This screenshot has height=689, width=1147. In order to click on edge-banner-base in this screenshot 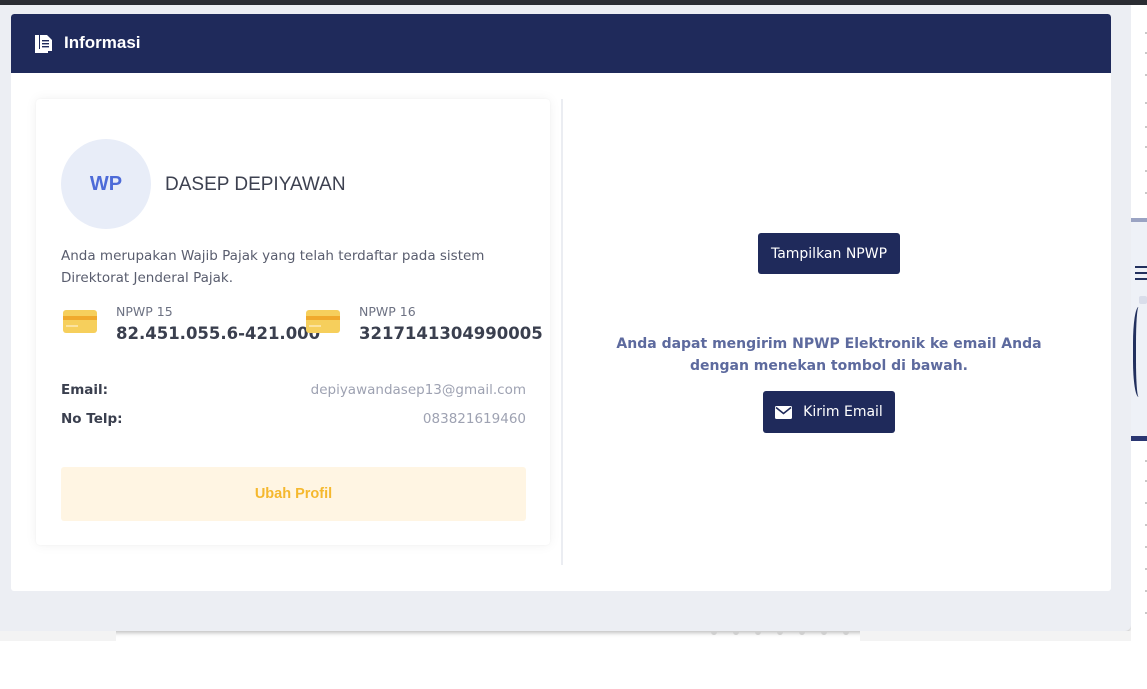, I will do `click(1139, 438)`.